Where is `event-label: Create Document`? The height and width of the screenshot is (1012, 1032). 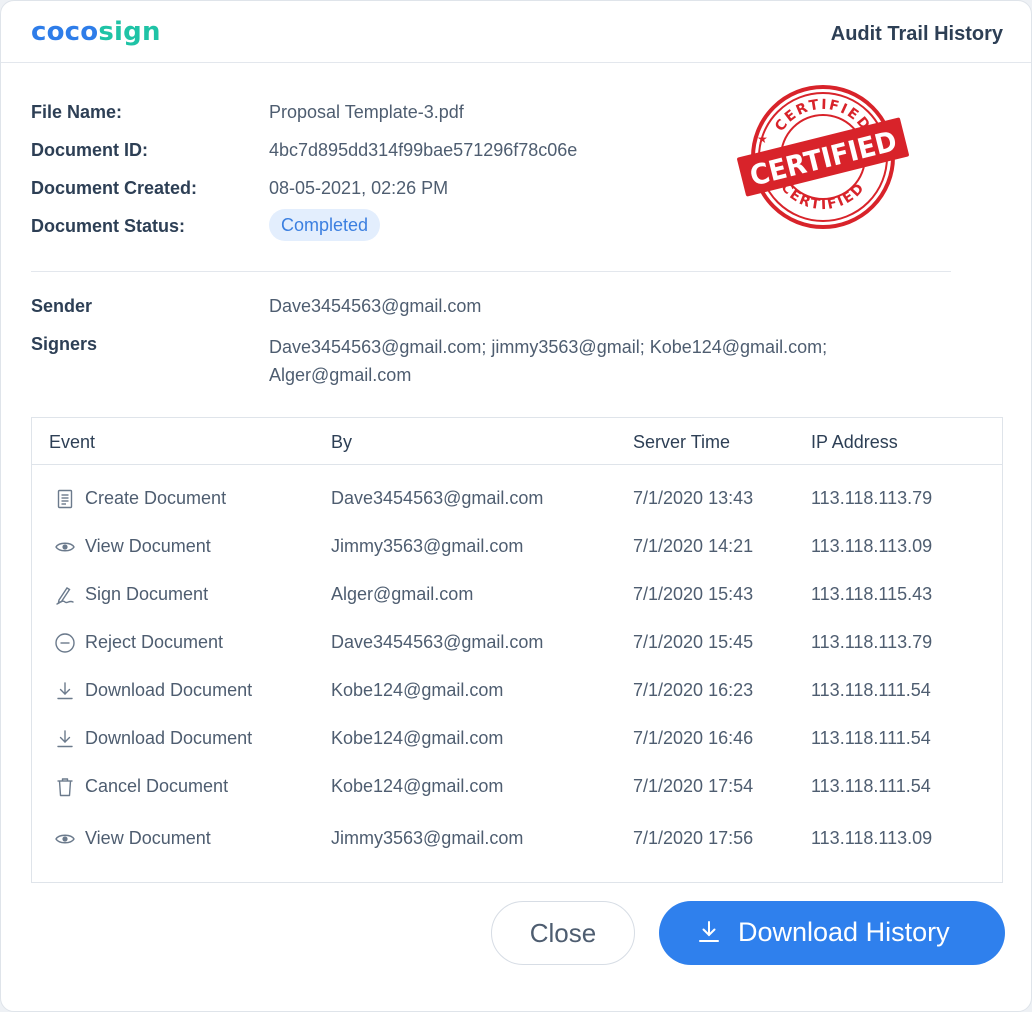
event-label: Create Document is located at coordinates (156, 498).